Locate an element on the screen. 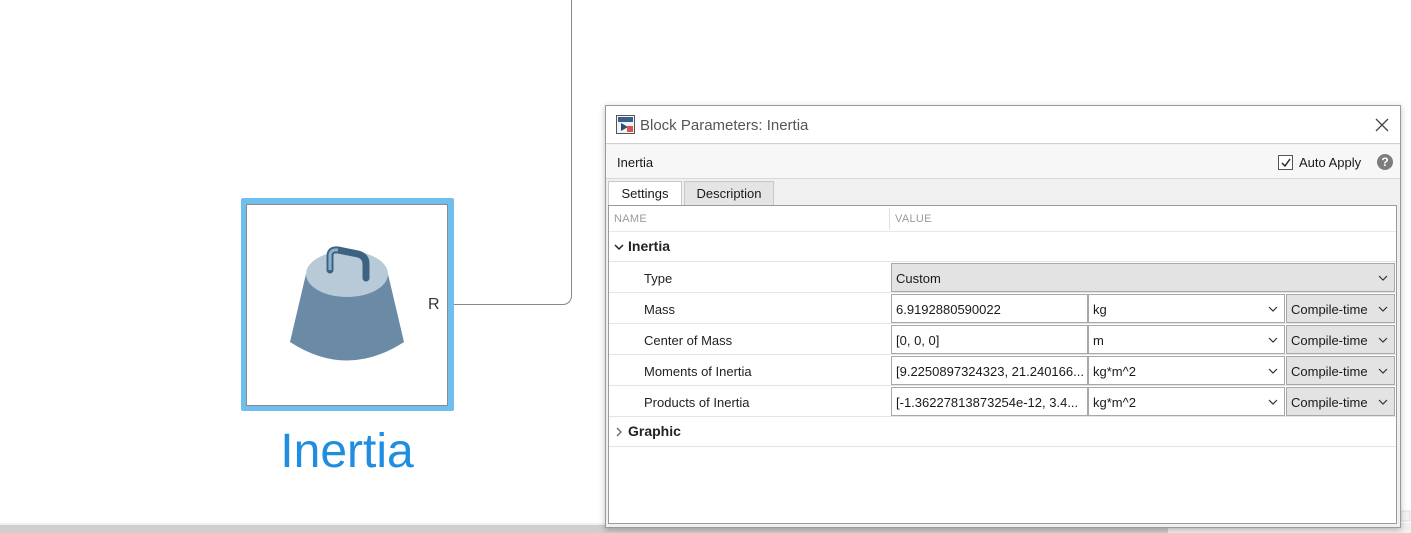  products-of-inertia-unit-dropdown: kg*m^2 is located at coordinates (1186, 401).